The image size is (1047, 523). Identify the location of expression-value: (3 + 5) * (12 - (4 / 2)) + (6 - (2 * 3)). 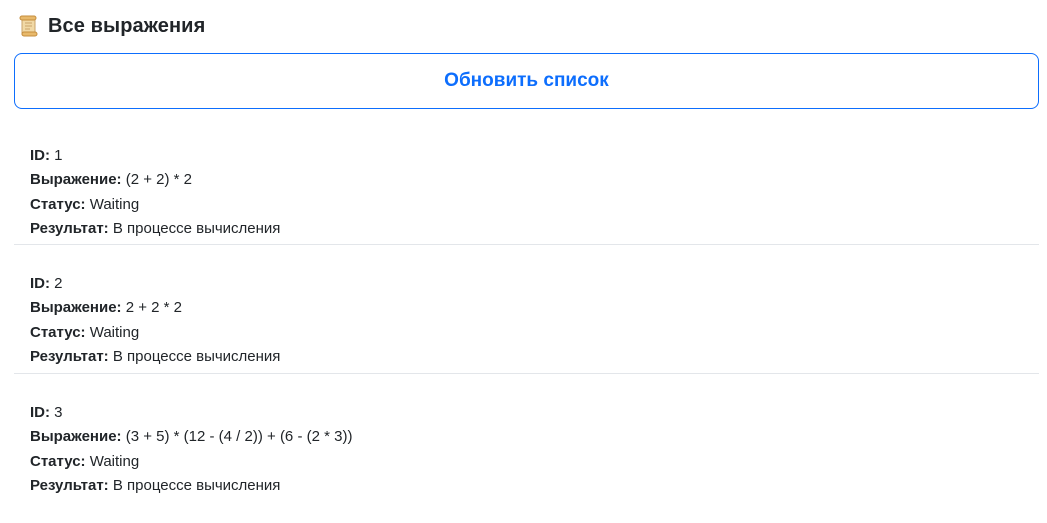
(239, 437).